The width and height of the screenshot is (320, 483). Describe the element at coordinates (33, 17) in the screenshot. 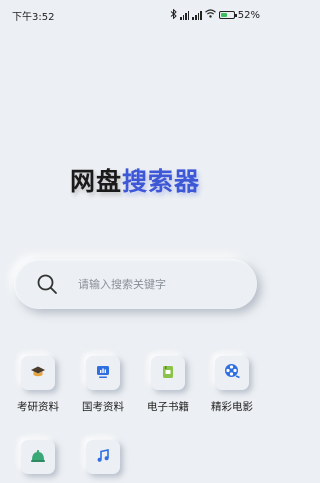

I see `status-time: 下午3:52` at that location.